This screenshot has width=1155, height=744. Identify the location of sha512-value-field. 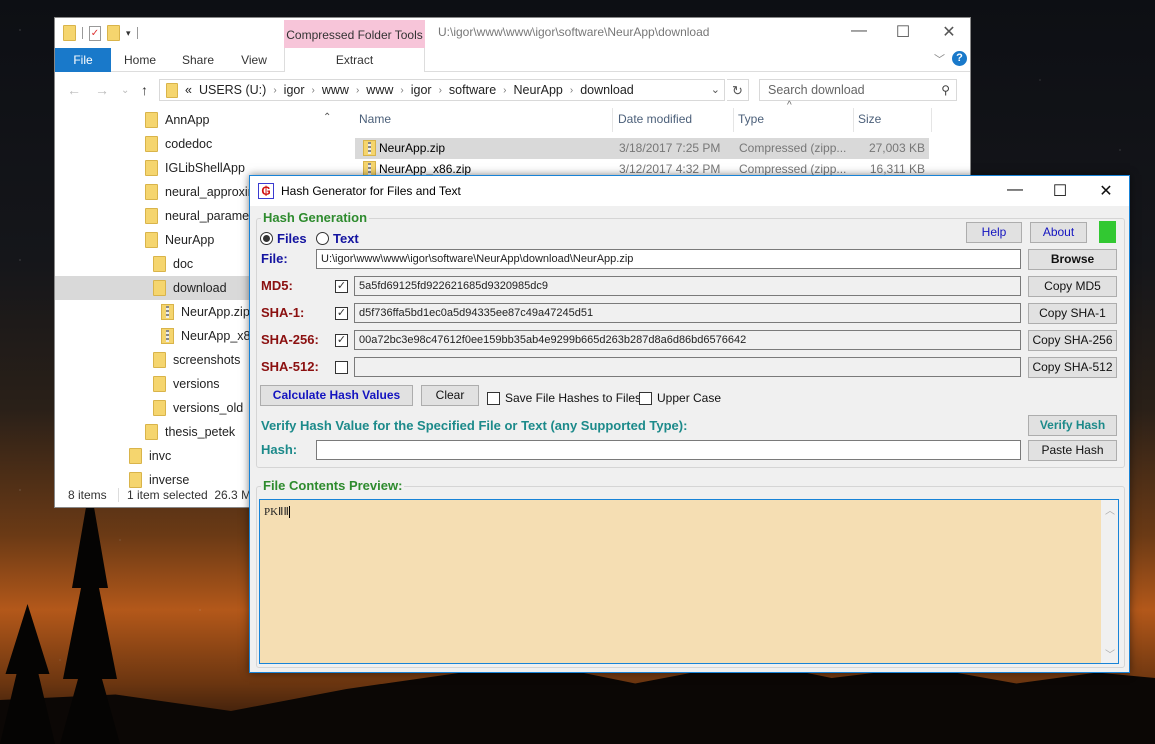
(687, 367).